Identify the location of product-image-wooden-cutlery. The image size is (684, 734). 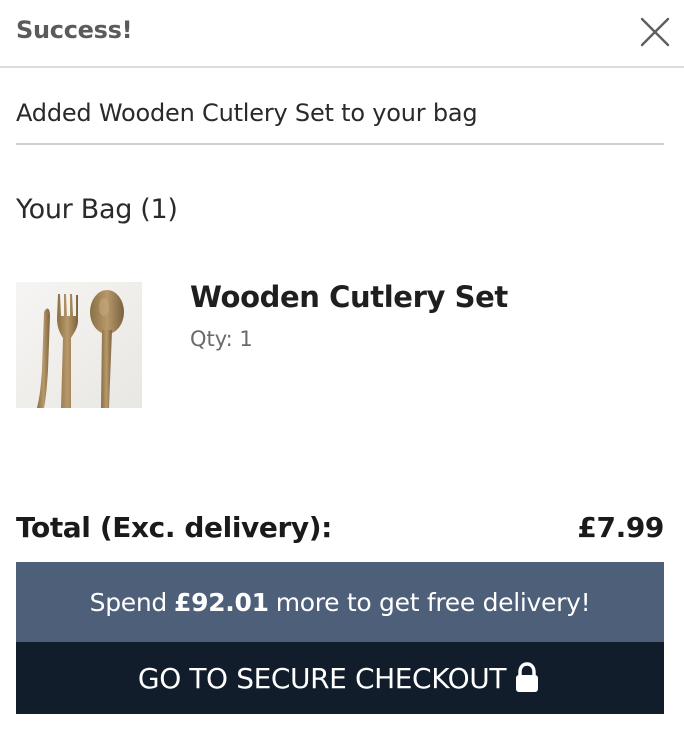
(79, 345).